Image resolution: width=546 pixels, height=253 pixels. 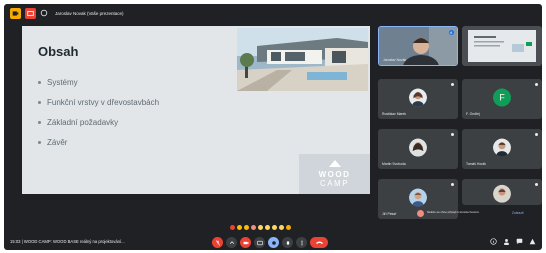 I want to click on chat-icon, so click(x=519, y=241).